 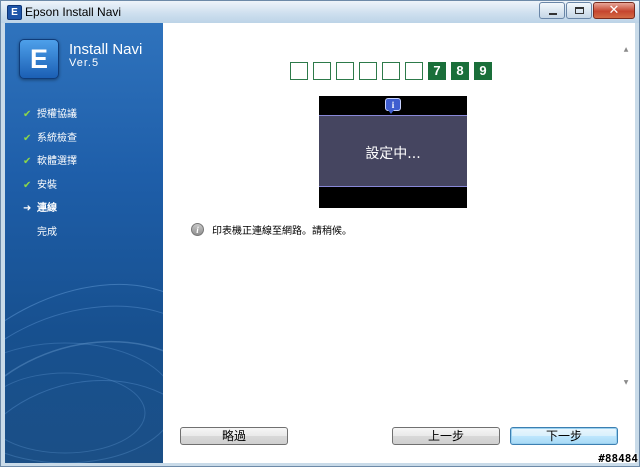 What do you see at coordinates (618, 458) in the screenshot?
I see `watermark: #88484` at bounding box center [618, 458].